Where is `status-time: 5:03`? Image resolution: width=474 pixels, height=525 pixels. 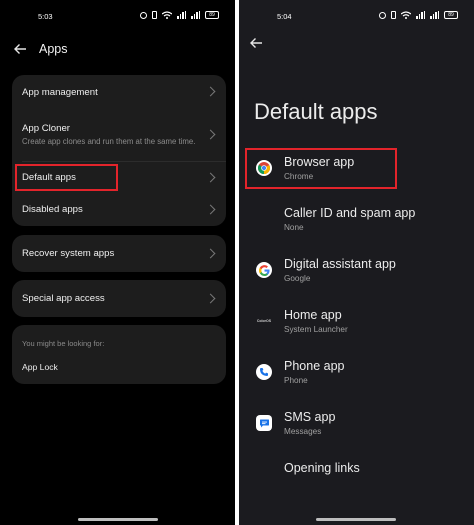
status-time: 5:03 is located at coordinates (45, 16).